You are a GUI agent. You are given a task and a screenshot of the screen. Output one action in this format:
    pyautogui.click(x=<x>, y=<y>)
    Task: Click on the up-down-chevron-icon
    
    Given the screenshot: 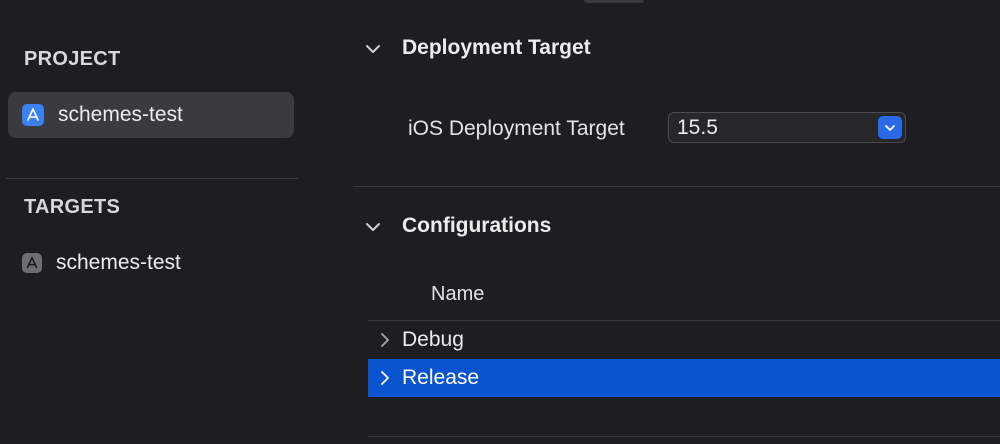 What is the action you would take?
    pyautogui.click(x=890, y=127)
    